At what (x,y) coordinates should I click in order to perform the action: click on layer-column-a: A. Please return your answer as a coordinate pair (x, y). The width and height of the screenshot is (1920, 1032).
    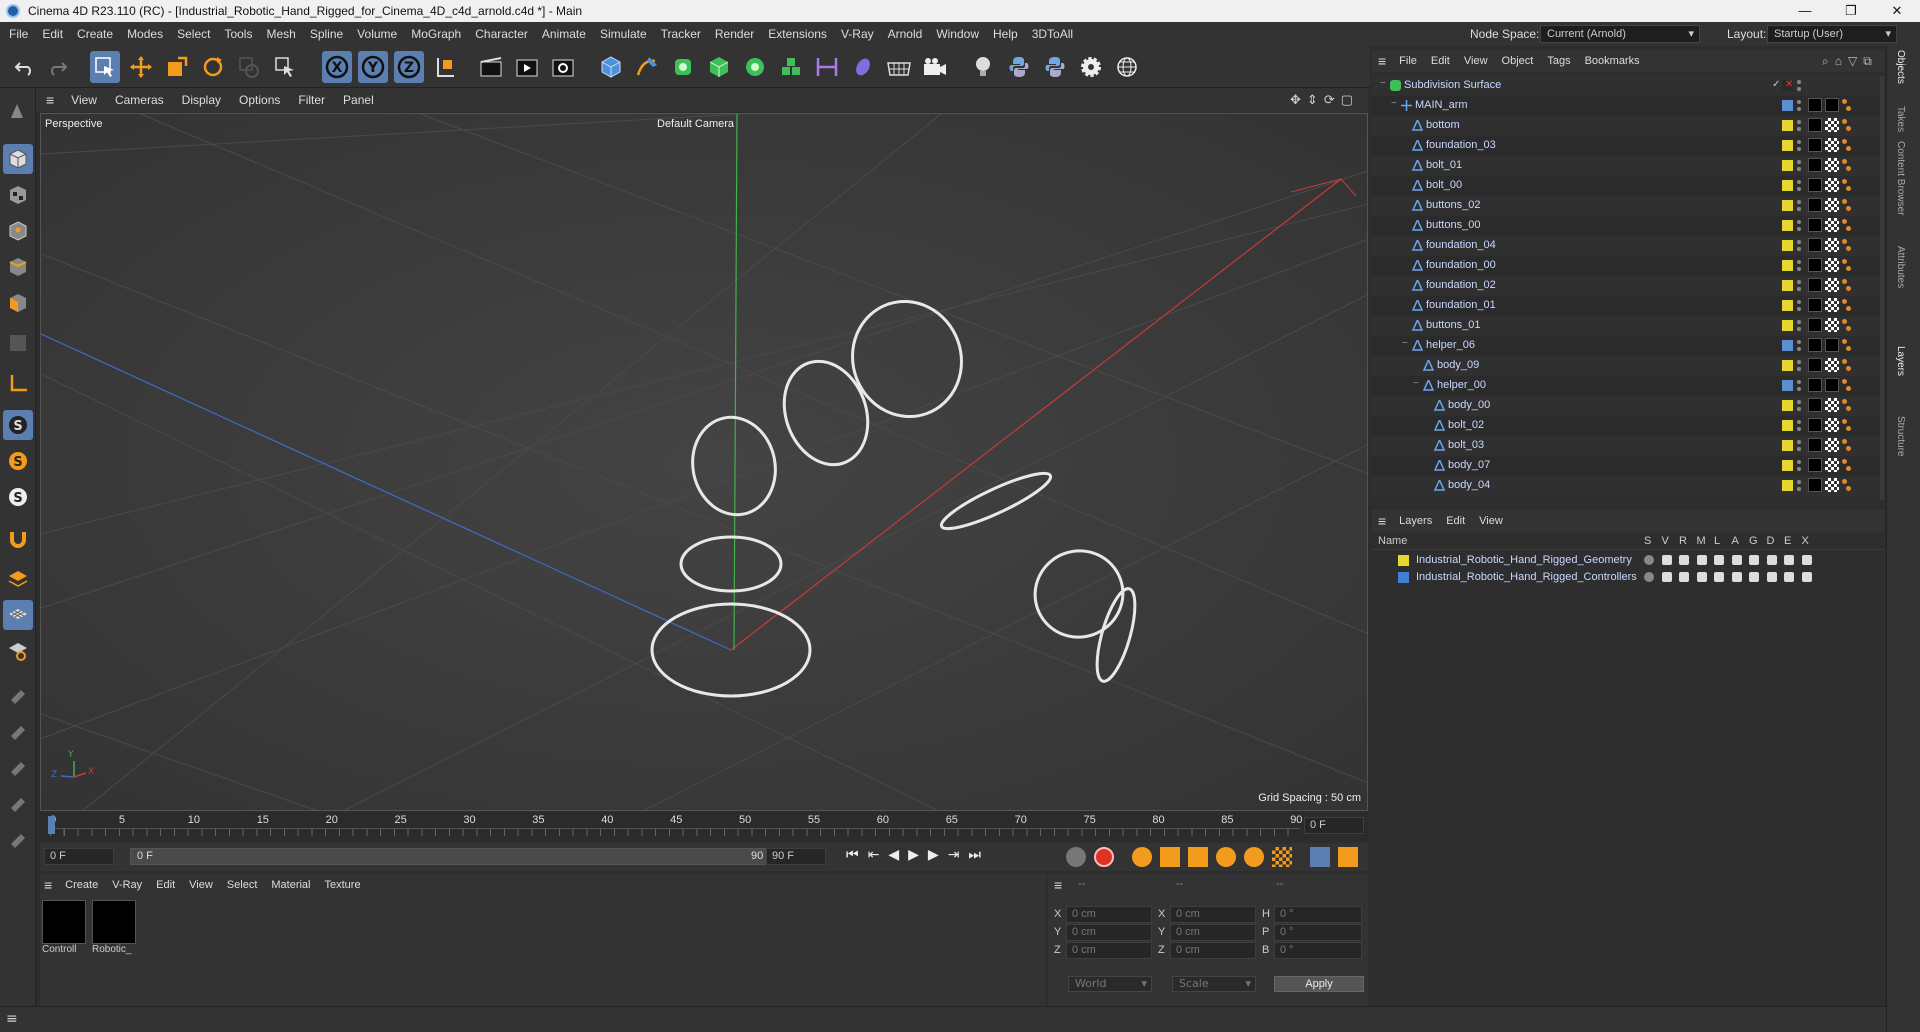
    Looking at the image, I should click on (1735, 541).